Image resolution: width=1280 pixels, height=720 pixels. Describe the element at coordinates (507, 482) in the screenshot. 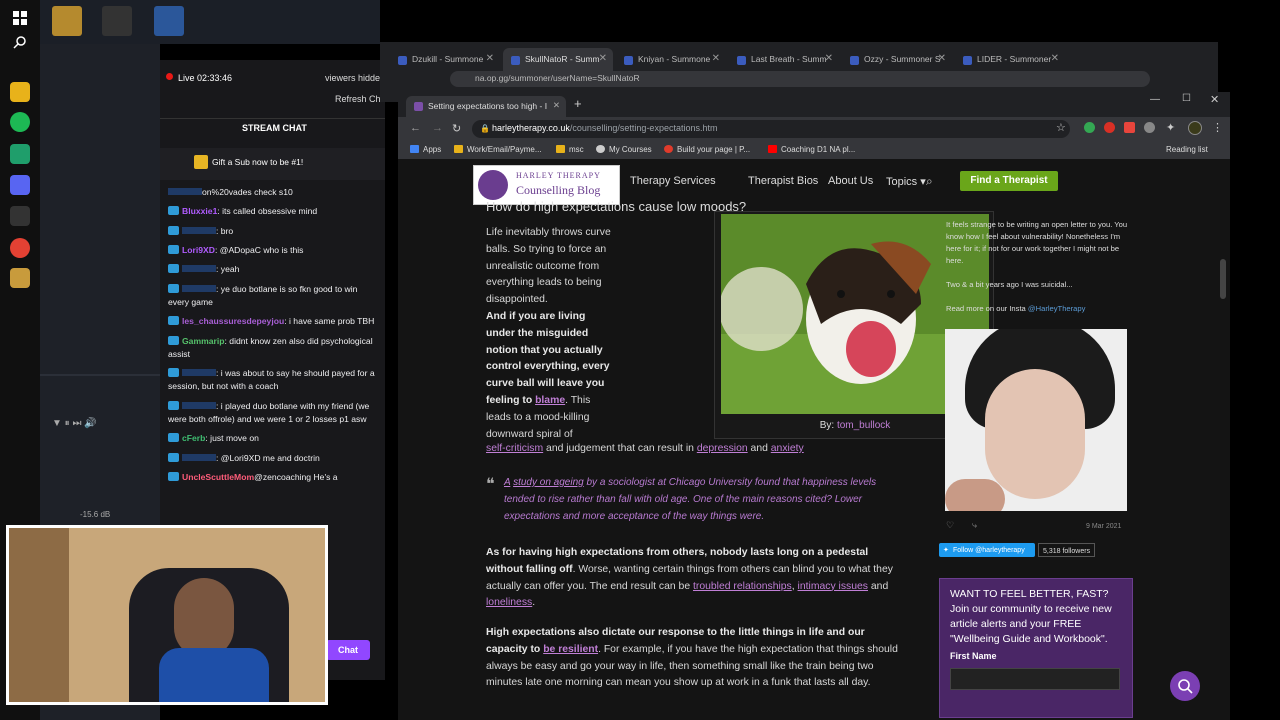

I see `quote-link-a: A` at that location.